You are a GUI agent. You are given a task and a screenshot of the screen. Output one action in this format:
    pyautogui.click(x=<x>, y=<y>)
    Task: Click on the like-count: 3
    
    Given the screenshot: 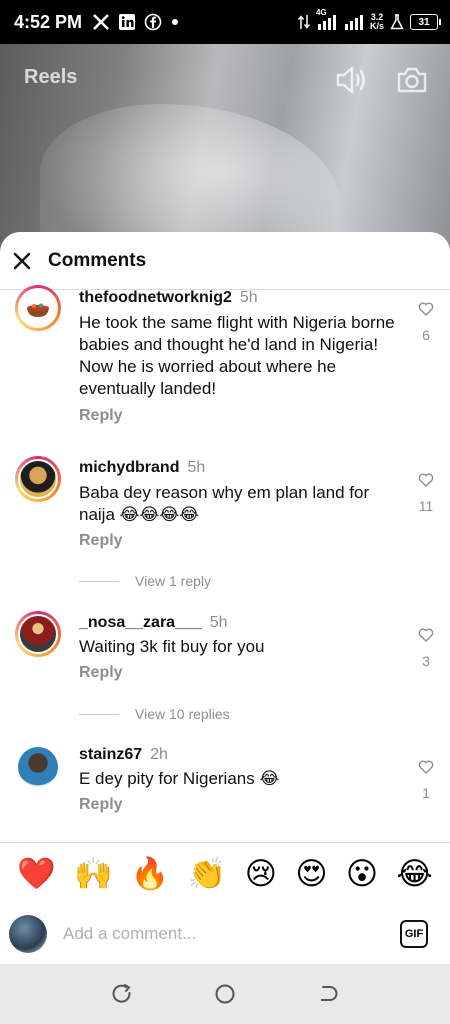 What is the action you would take?
    pyautogui.click(x=426, y=661)
    